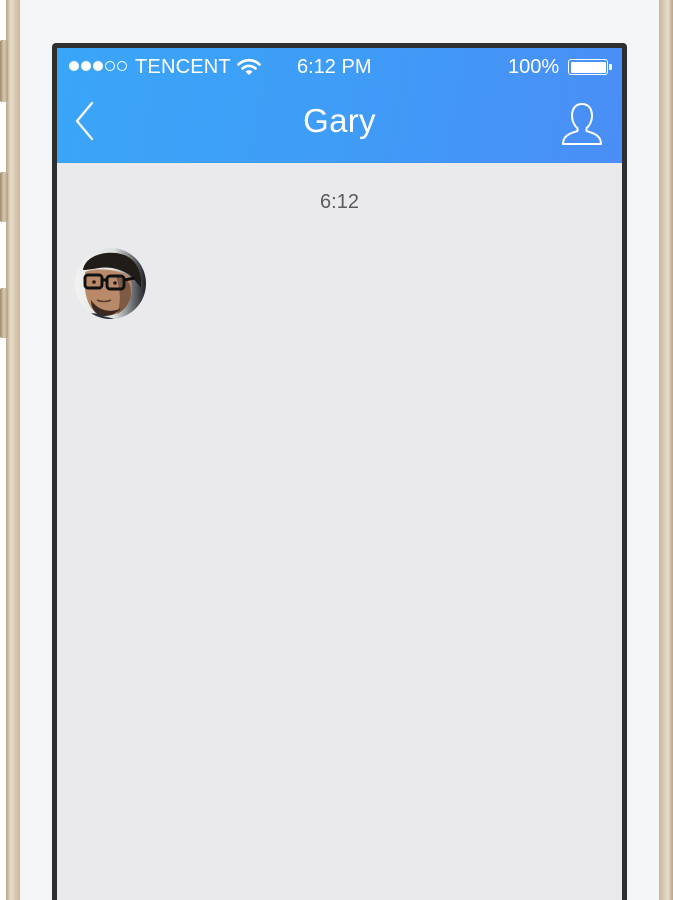  I want to click on contact-profile-button, so click(582, 124).